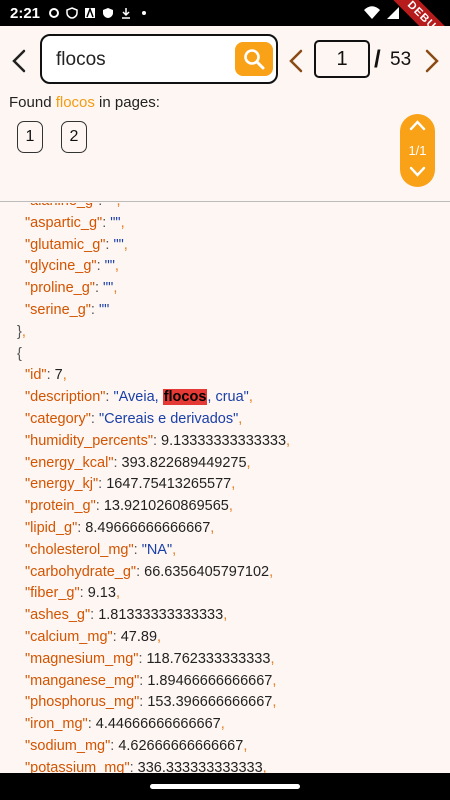 This screenshot has width=450, height=800. I want to click on json-line: "alanine_g": "",, so click(225, 208).